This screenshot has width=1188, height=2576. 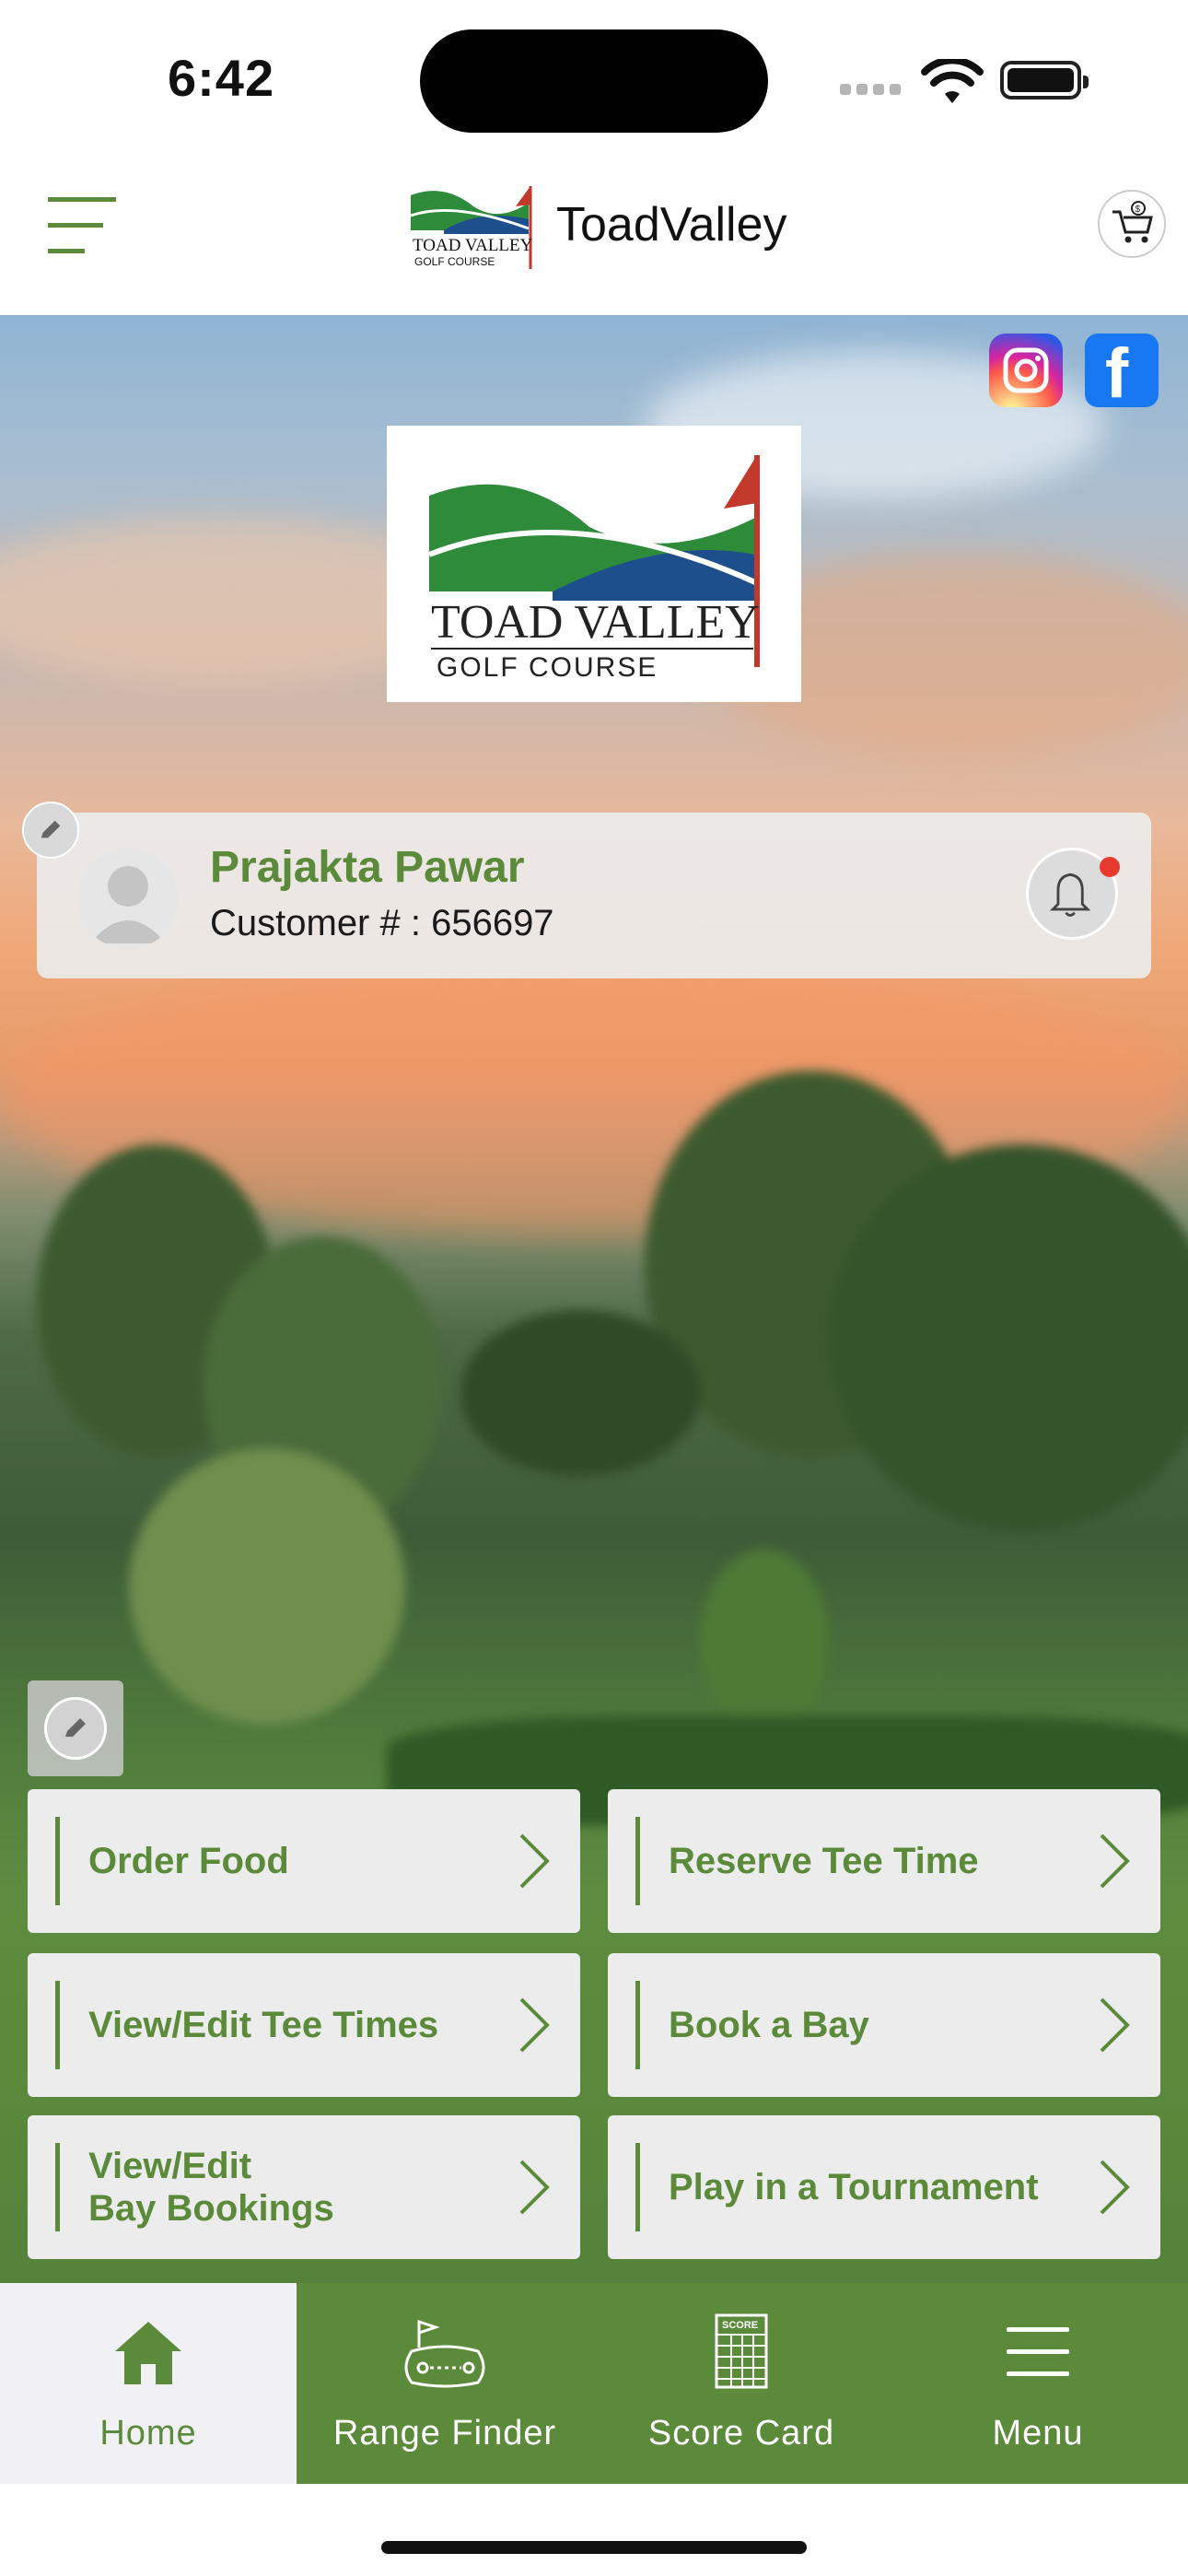 What do you see at coordinates (1038, 2352) in the screenshot?
I see `menu-icon` at bounding box center [1038, 2352].